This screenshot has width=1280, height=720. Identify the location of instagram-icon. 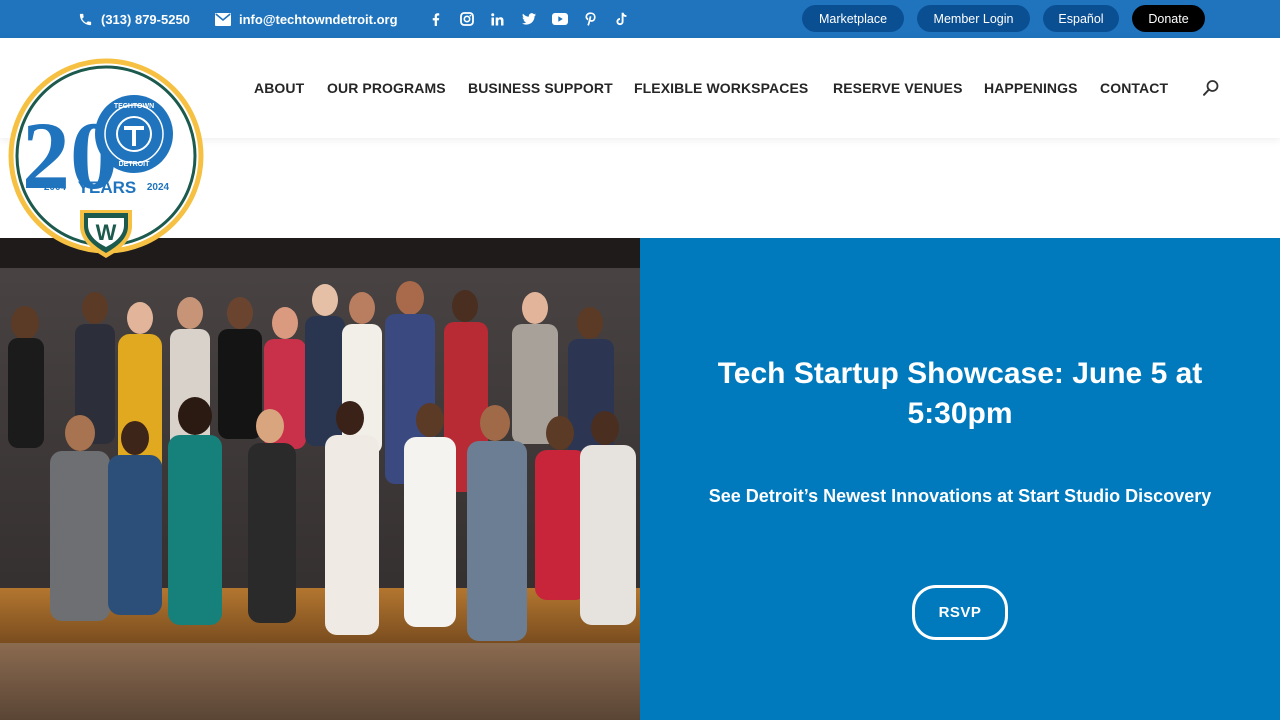
(466, 19).